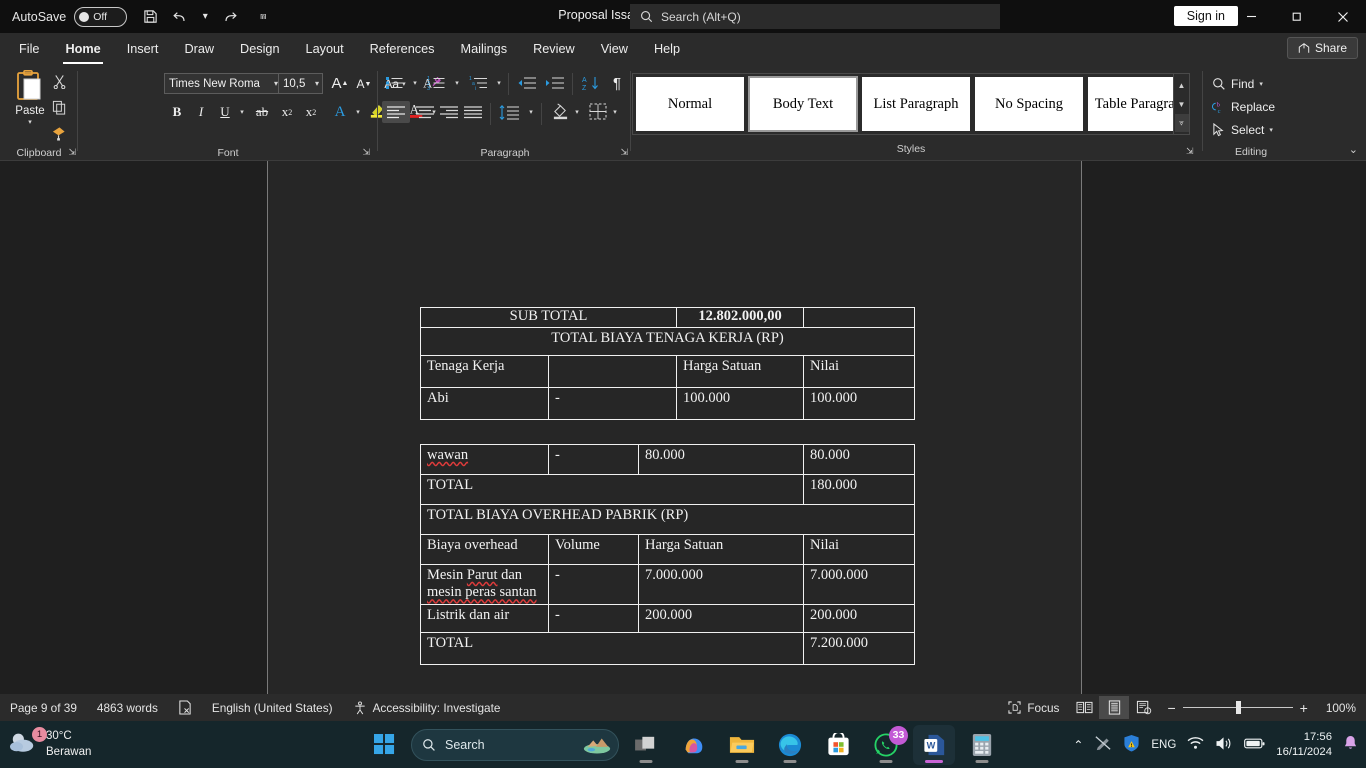  I want to click on strikethrough-button: ab, so click(262, 112).